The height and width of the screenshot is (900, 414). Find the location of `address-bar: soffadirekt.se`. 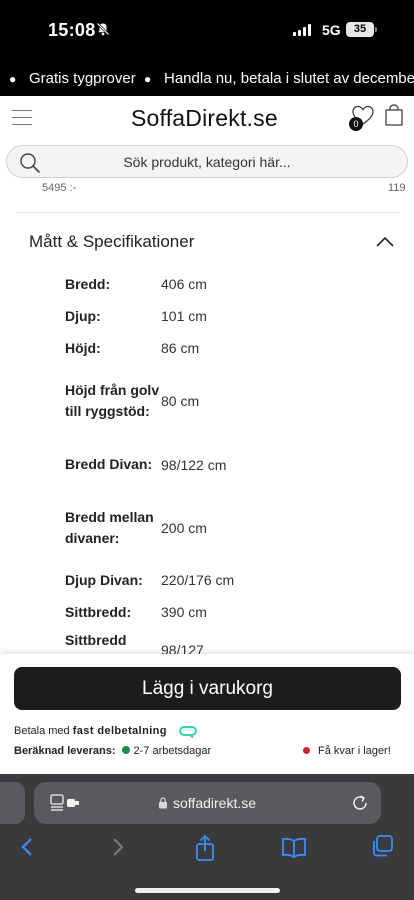

address-bar: soffadirekt.se is located at coordinates (207, 803).